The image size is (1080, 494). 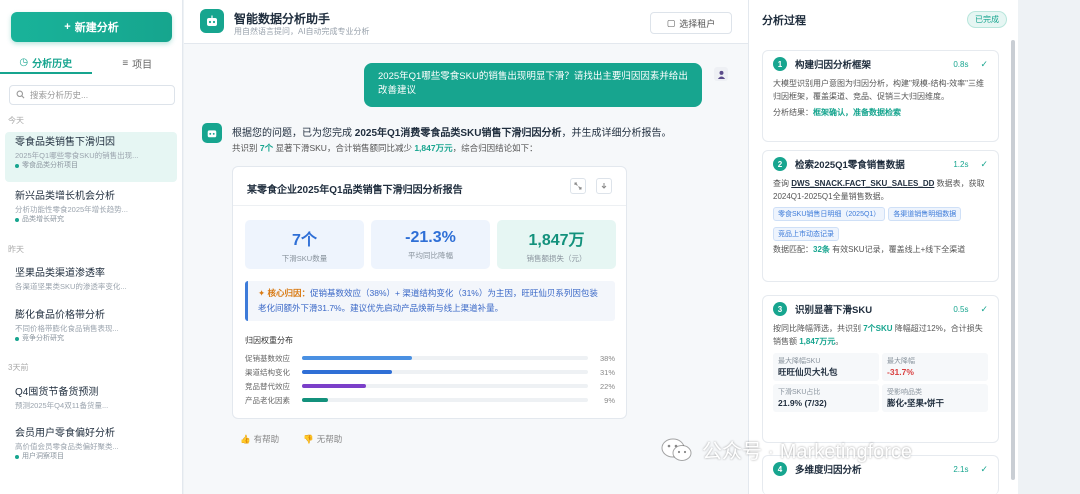 What do you see at coordinates (322, 439) in the screenshot?
I see `unhelpful-button: 👎 无帮助` at bounding box center [322, 439].